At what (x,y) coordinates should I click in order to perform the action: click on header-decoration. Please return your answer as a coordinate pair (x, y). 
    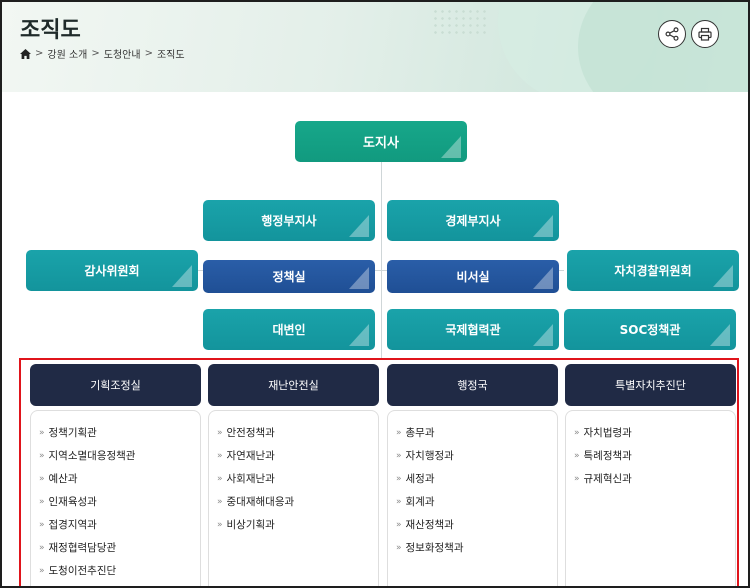
    Looking at the image, I should click on (663, 47).